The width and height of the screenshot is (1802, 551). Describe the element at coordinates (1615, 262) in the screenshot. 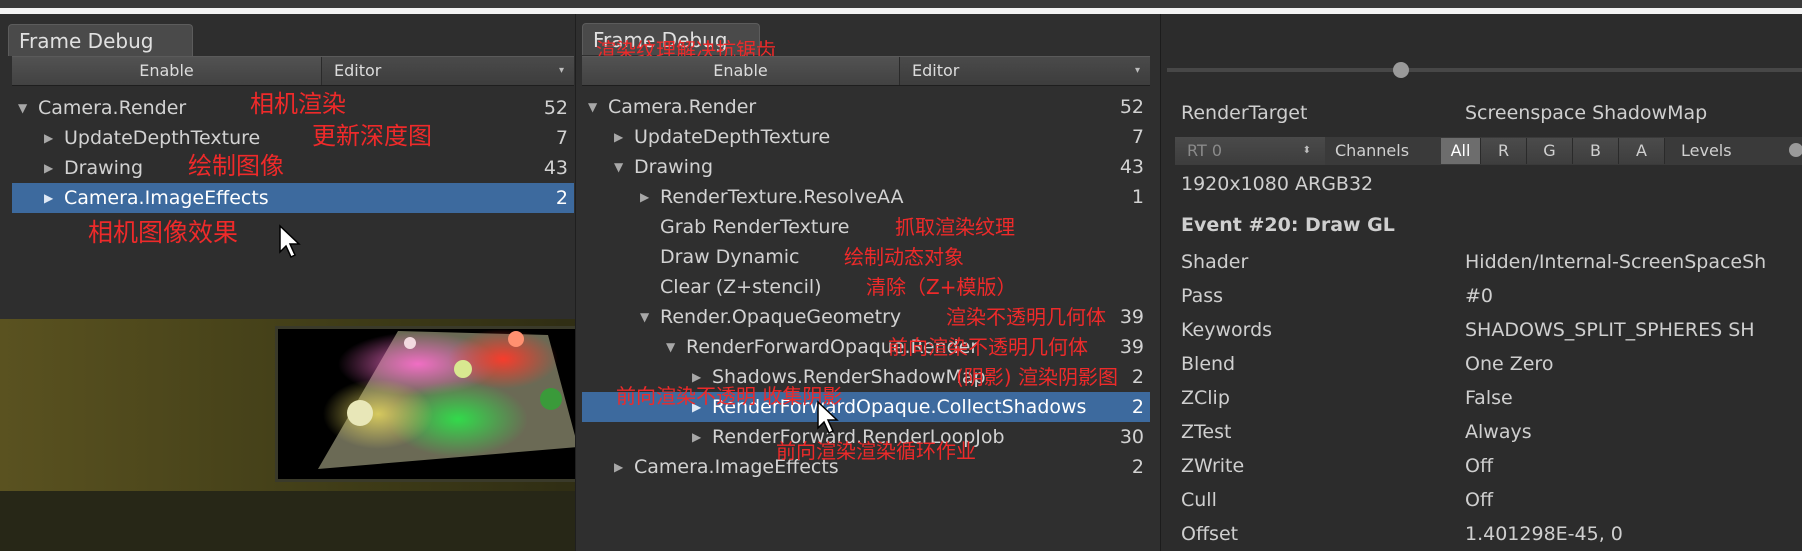

I see `prop-val-shader: Hidden/Internal-ScreenSpaceSh` at that location.